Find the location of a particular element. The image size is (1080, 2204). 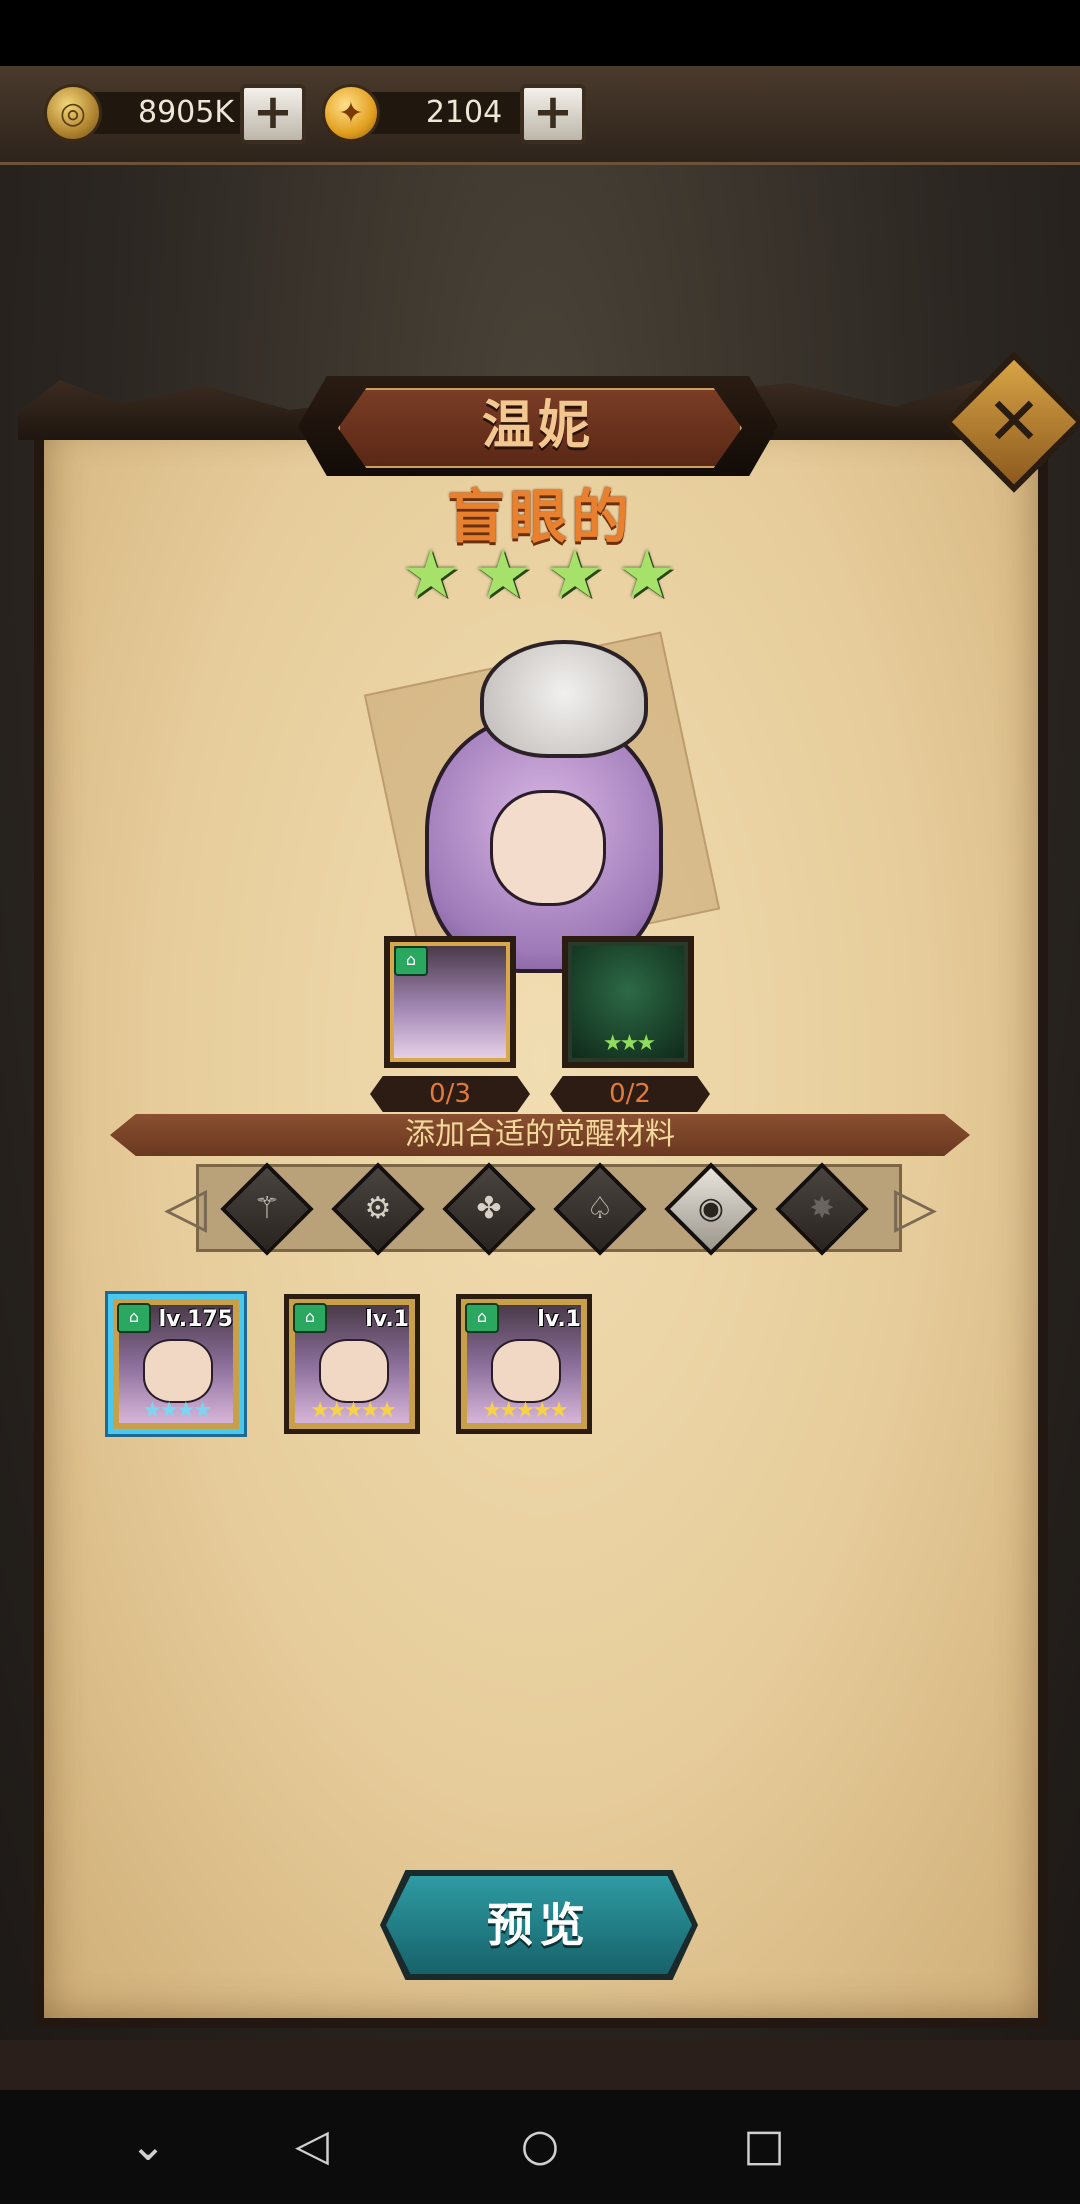

material-hero-count: 0/3 is located at coordinates (450, 1094).